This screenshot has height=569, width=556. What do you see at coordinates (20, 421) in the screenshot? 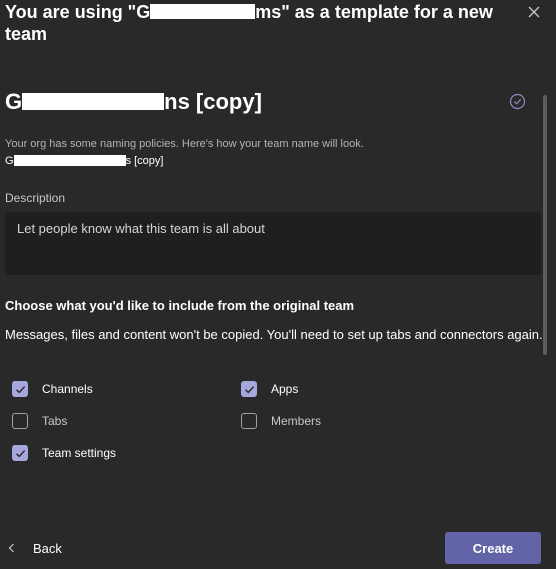
I see `tabs-checkbox` at bounding box center [20, 421].